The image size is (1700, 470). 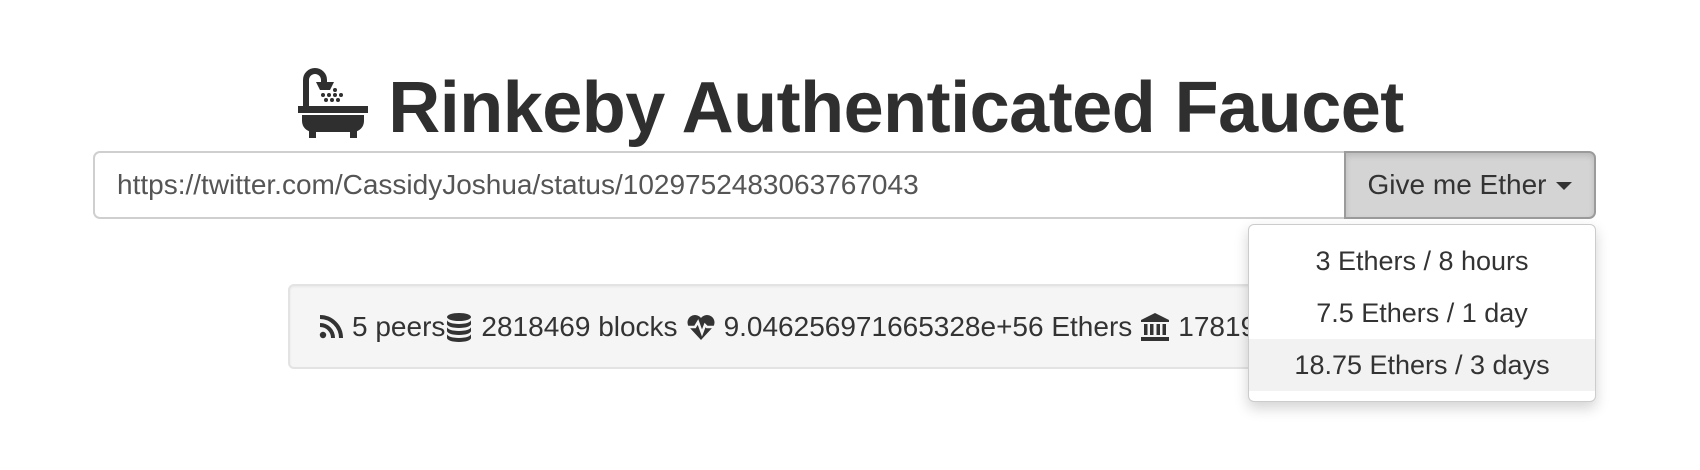 What do you see at coordinates (1155, 326) in the screenshot?
I see `bank-icon` at bounding box center [1155, 326].